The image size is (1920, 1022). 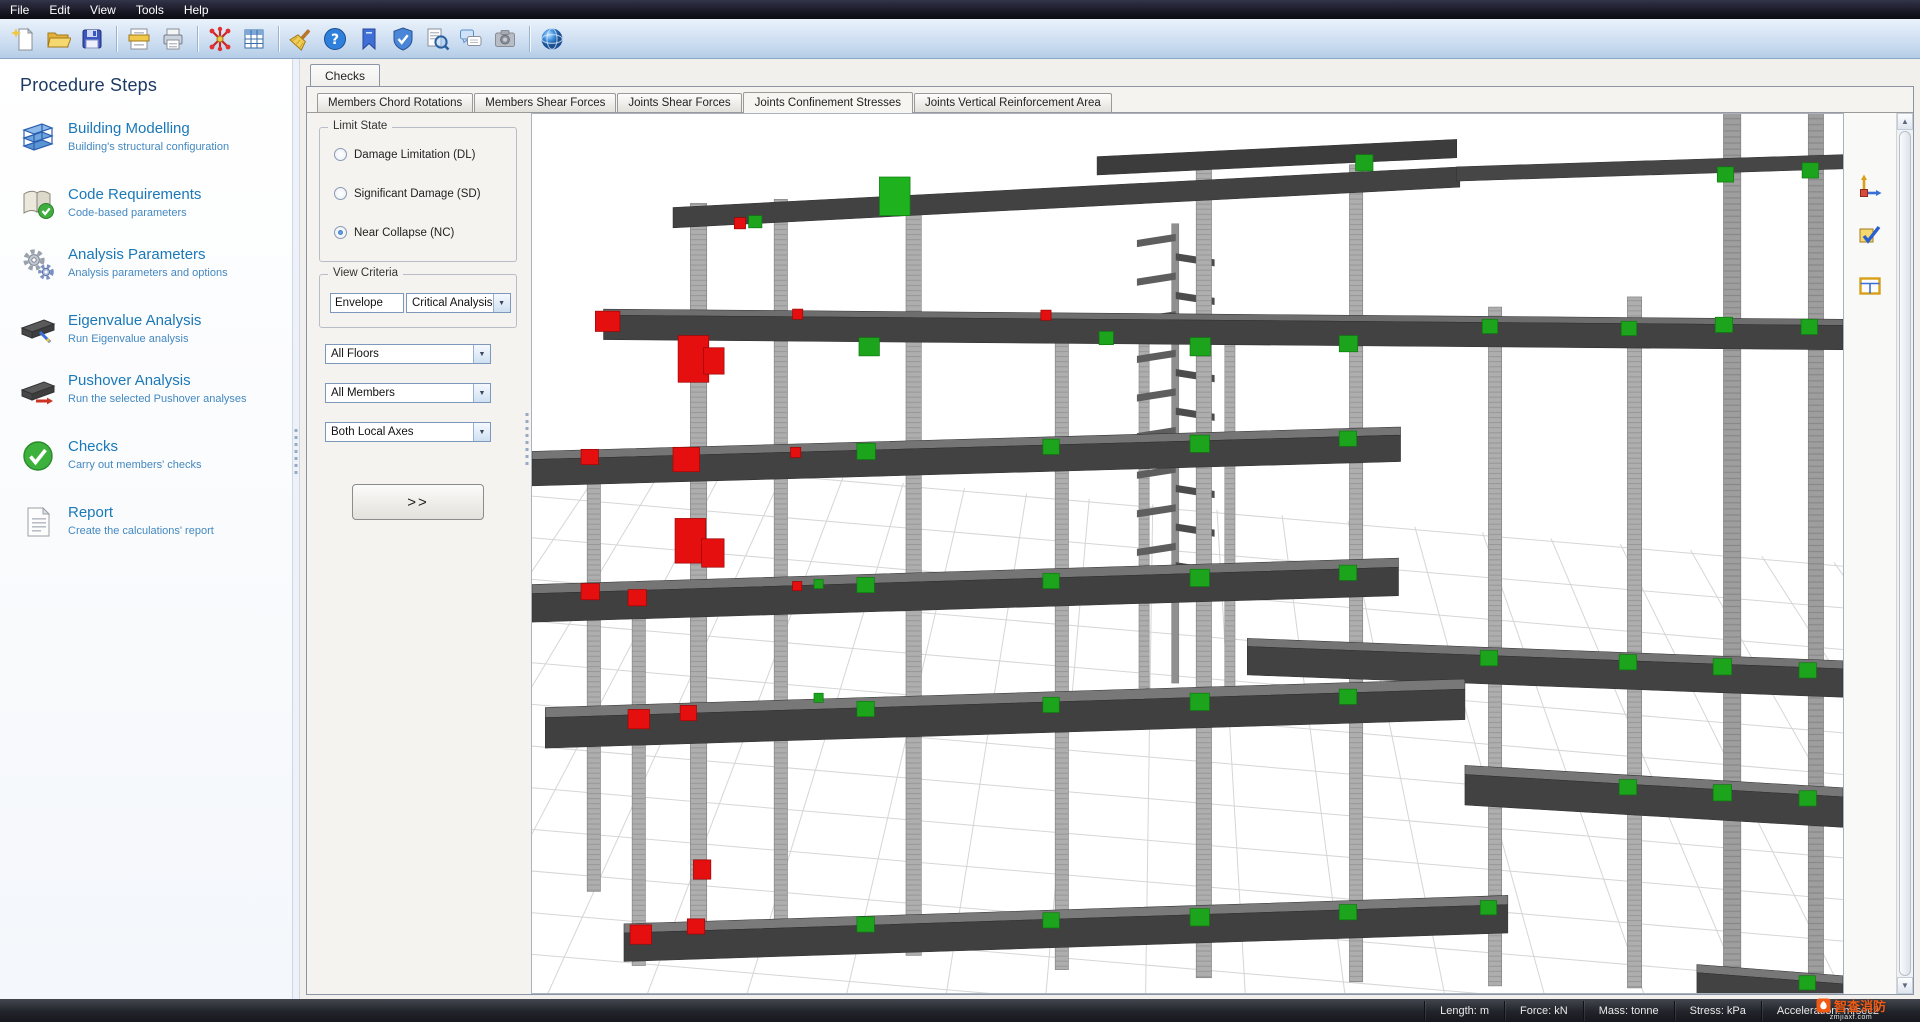 I want to click on subtab-joints-shear-forces: Joints Shear Forces, so click(x=679, y=102).